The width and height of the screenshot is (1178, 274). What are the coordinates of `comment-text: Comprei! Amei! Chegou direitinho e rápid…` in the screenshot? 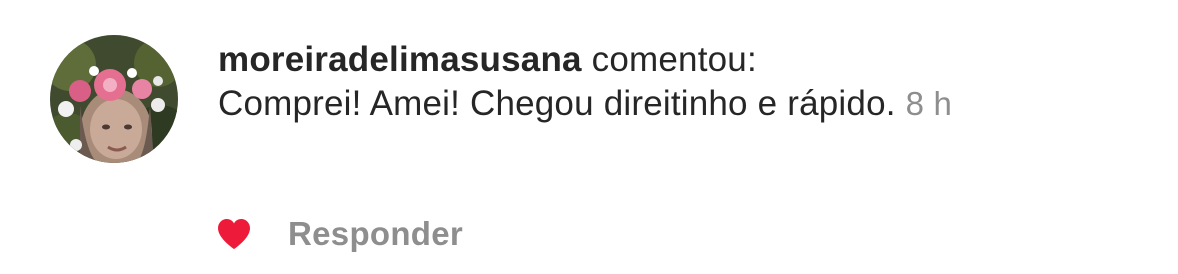 It's located at (557, 103).